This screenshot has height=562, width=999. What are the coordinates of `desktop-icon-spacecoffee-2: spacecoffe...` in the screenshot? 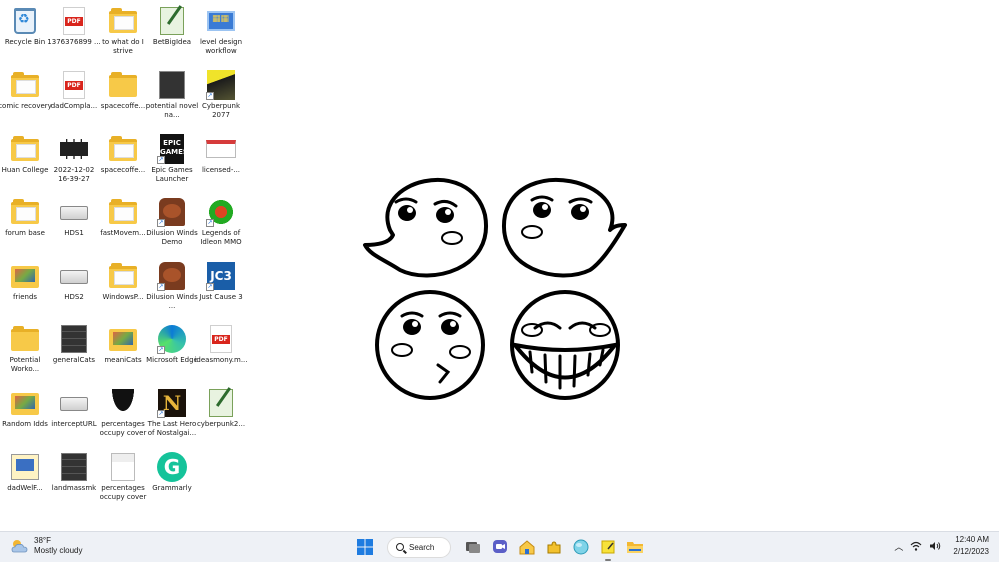 It's located at (123, 163).